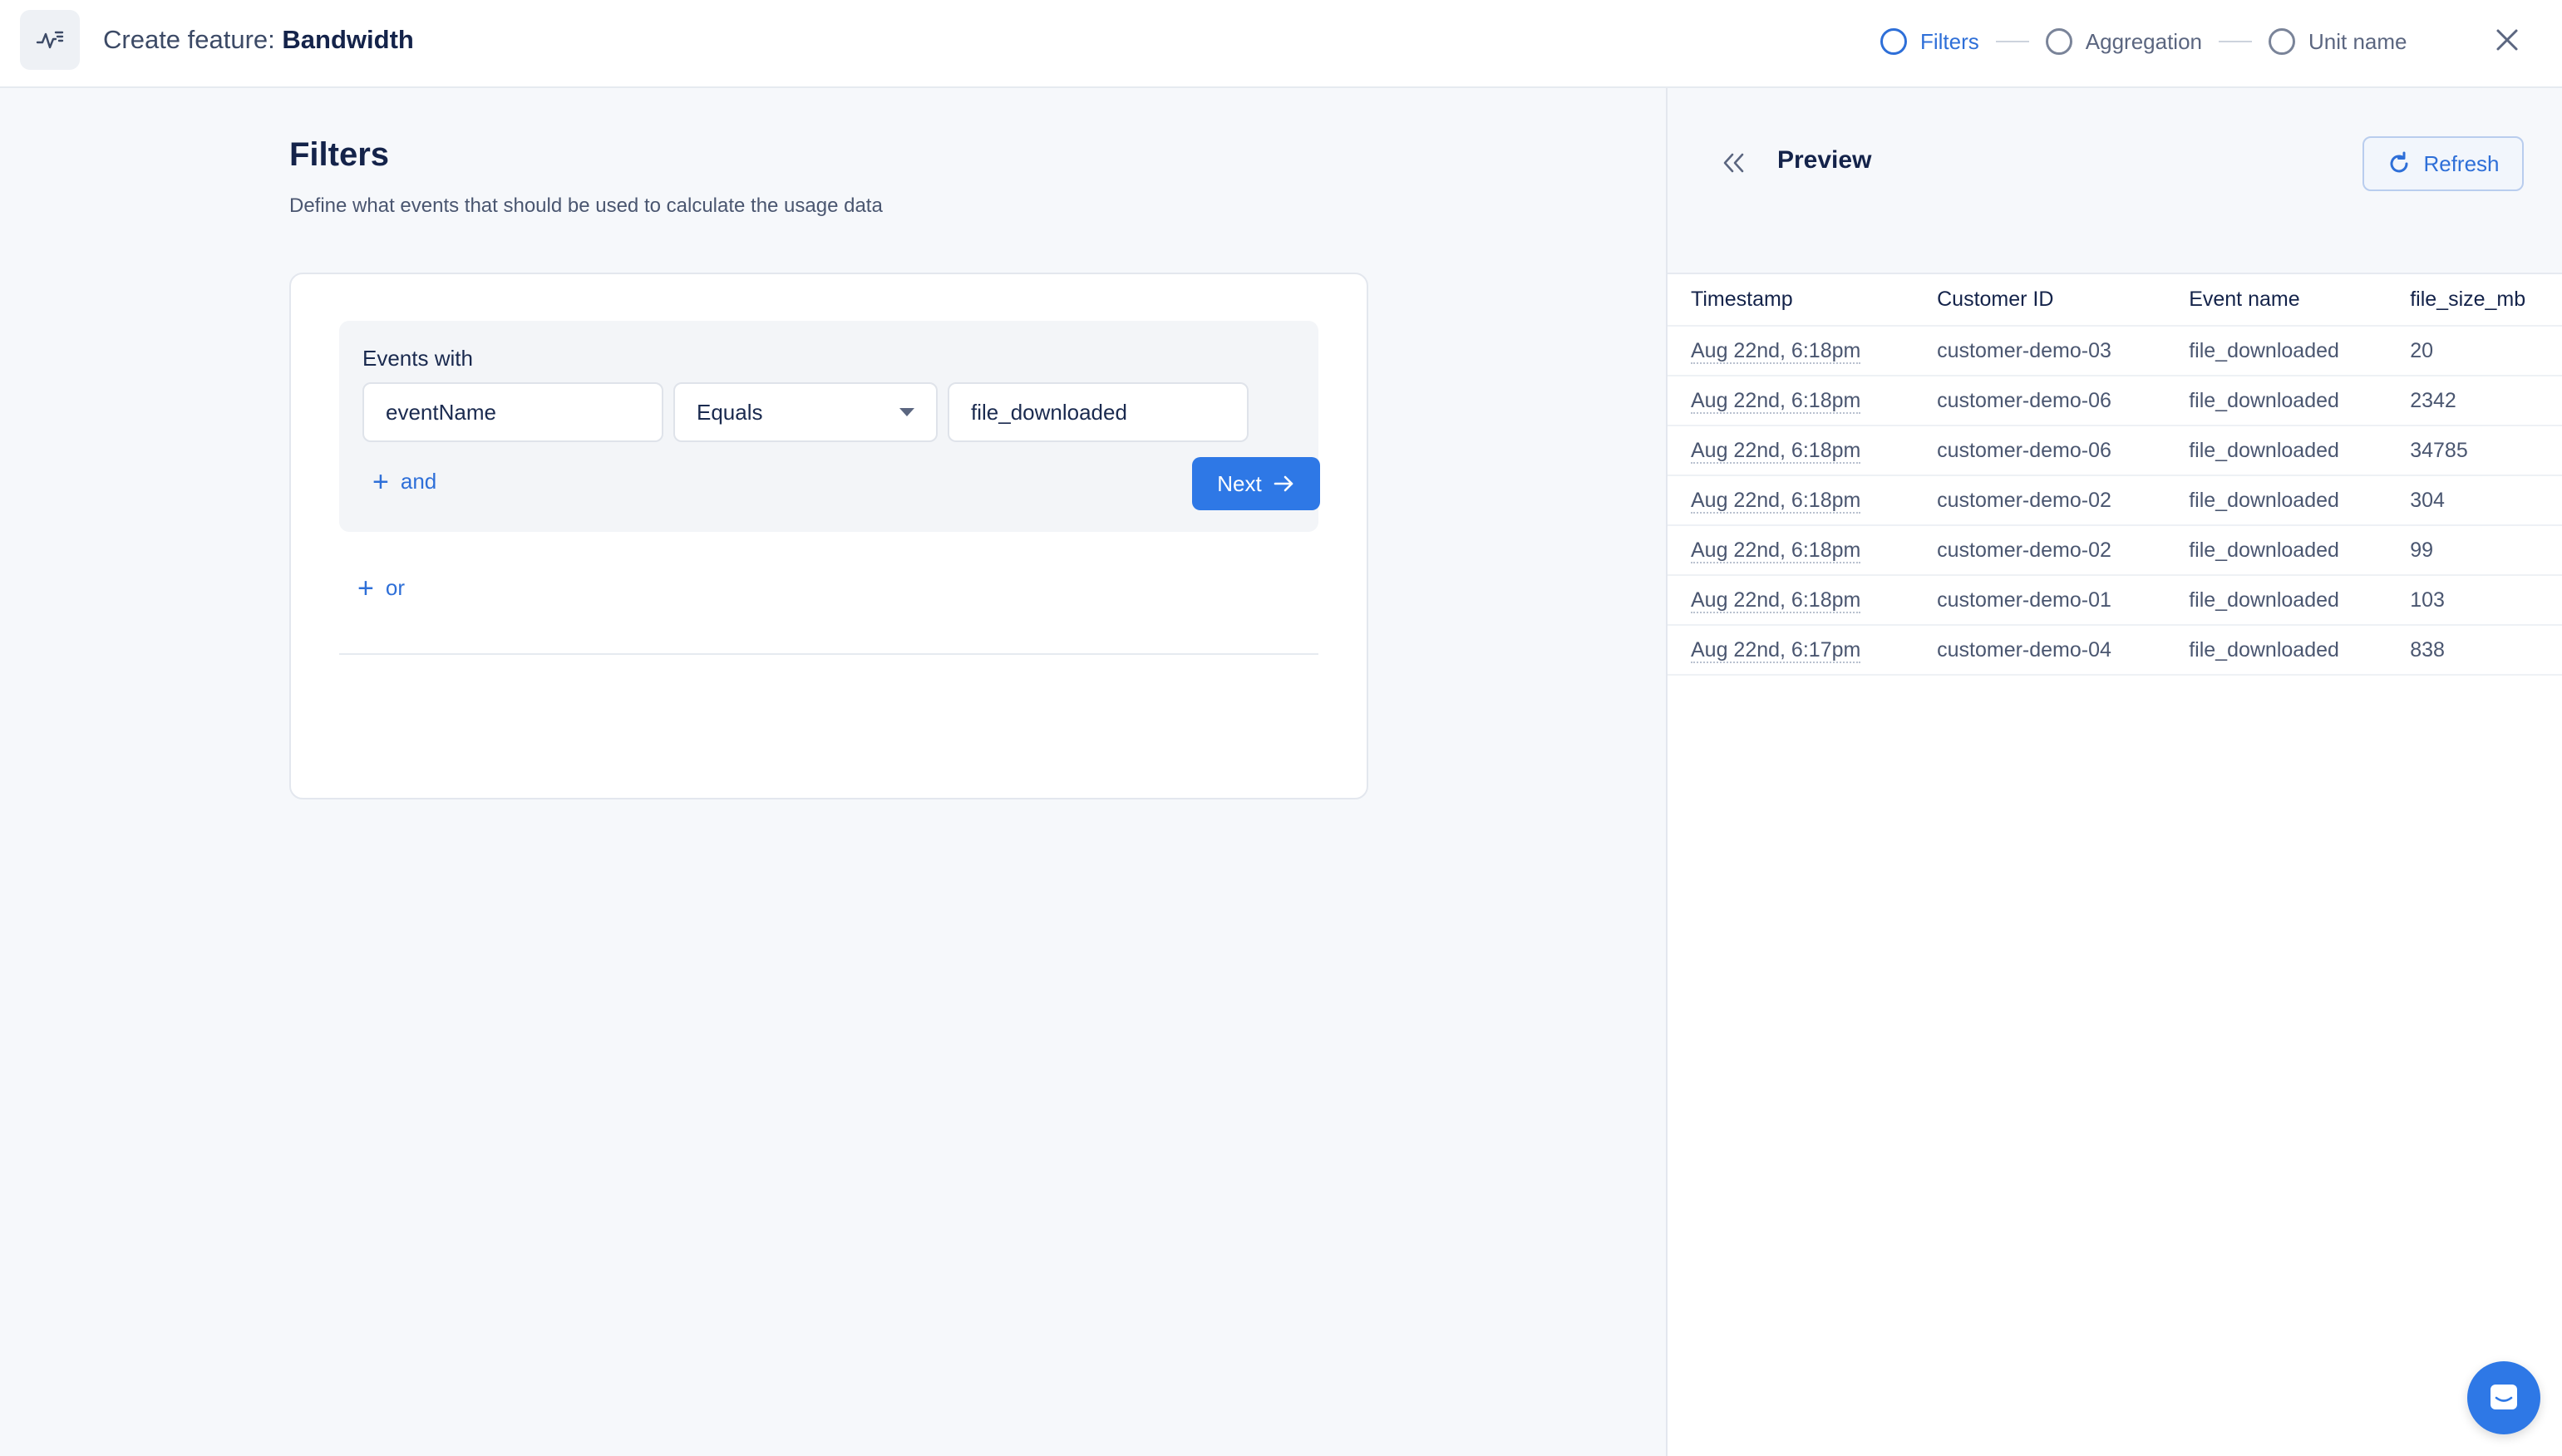  Describe the element at coordinates (2399, 162) in the screenshot. I see `refresh-icon` at that location.